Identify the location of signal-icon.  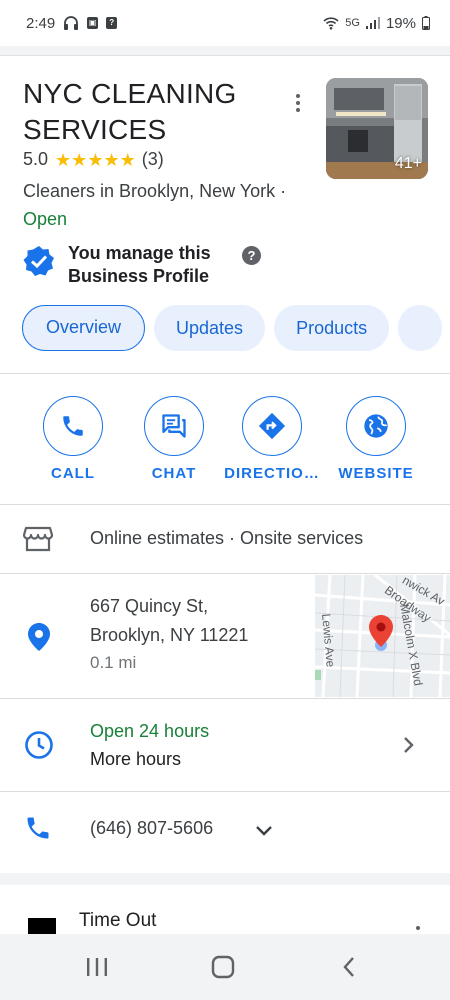
(372, 23).